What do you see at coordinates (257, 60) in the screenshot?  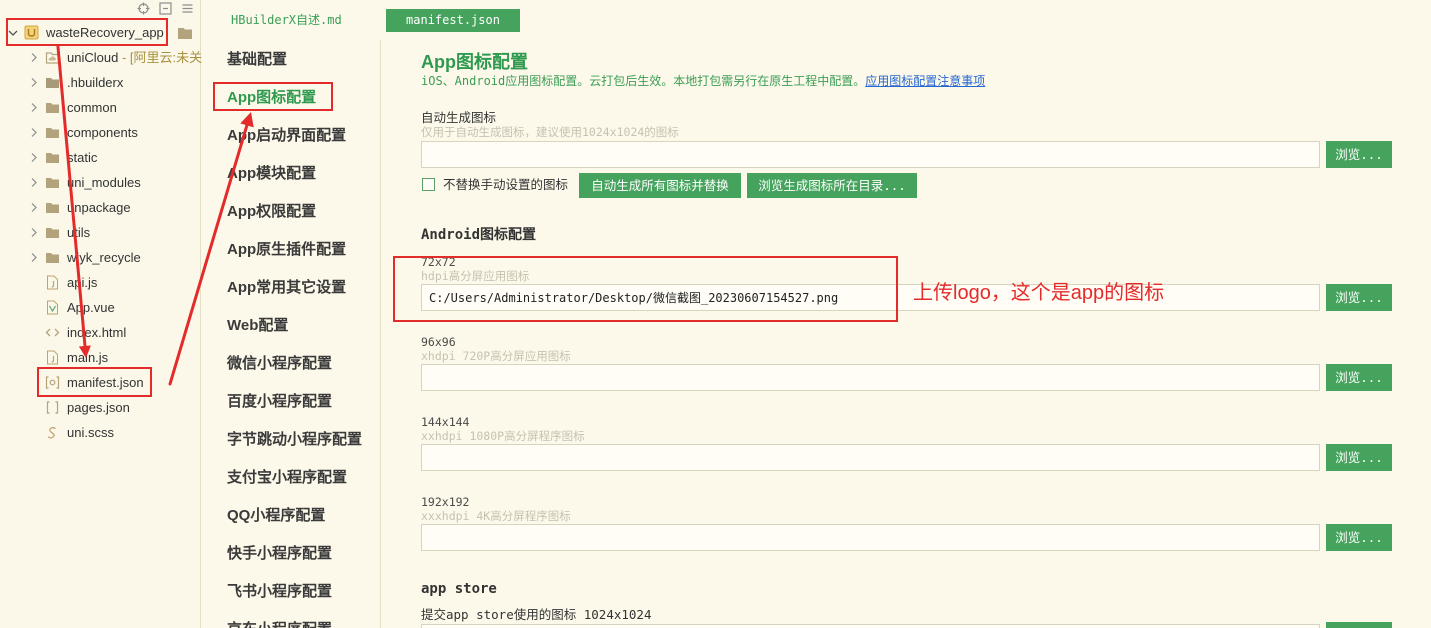 I see `nav-item-basic: 基础配置` at bounding box center [257, 60].